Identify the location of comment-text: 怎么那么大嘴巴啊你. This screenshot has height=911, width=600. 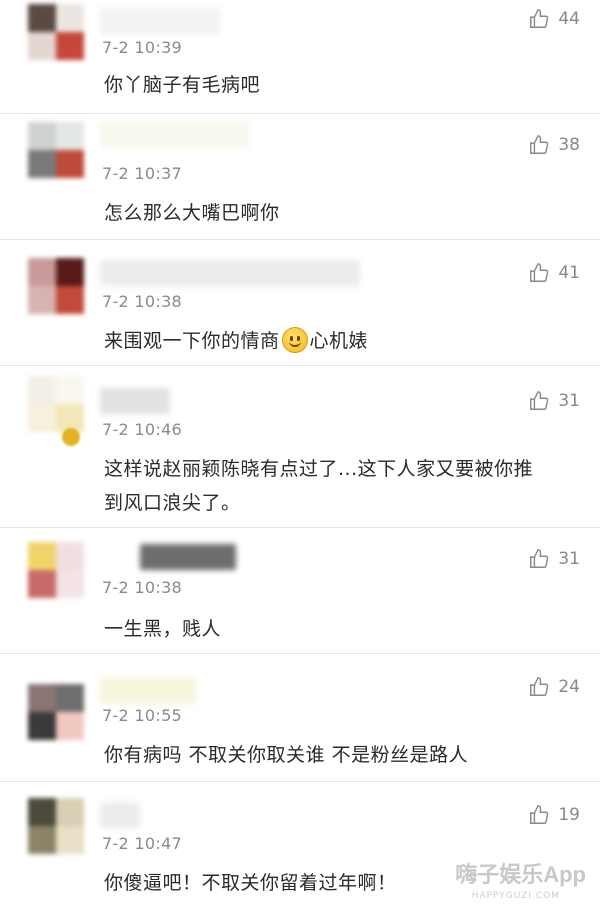
(192, 213).